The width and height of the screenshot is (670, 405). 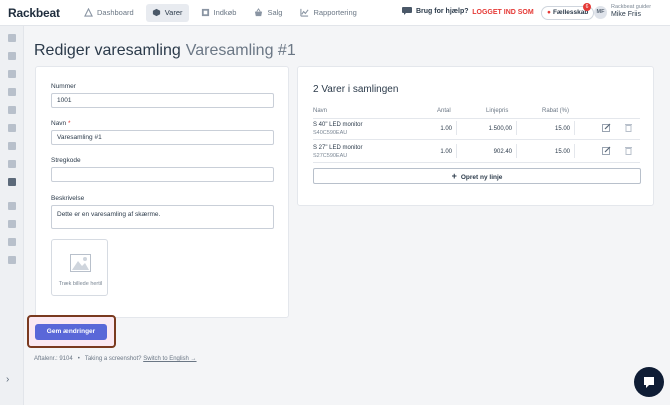 I want to click on sidebar: ›, so click(x=12, y=215).